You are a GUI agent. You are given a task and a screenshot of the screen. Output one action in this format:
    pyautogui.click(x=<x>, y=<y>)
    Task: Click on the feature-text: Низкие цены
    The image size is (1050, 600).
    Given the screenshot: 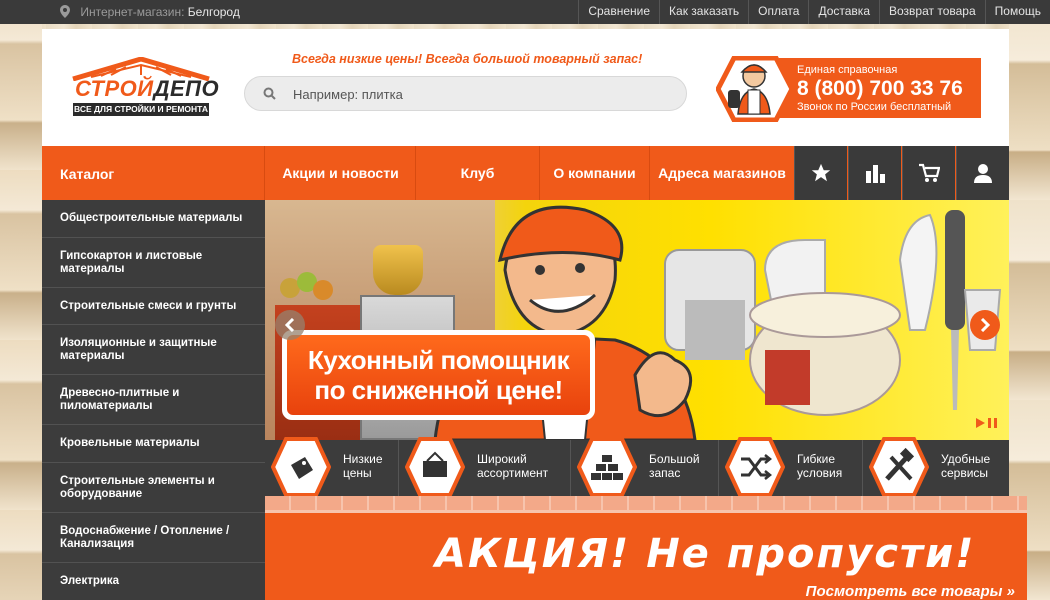 What is the action you would take?
    pyautogui.click(x=363, y=466)
    